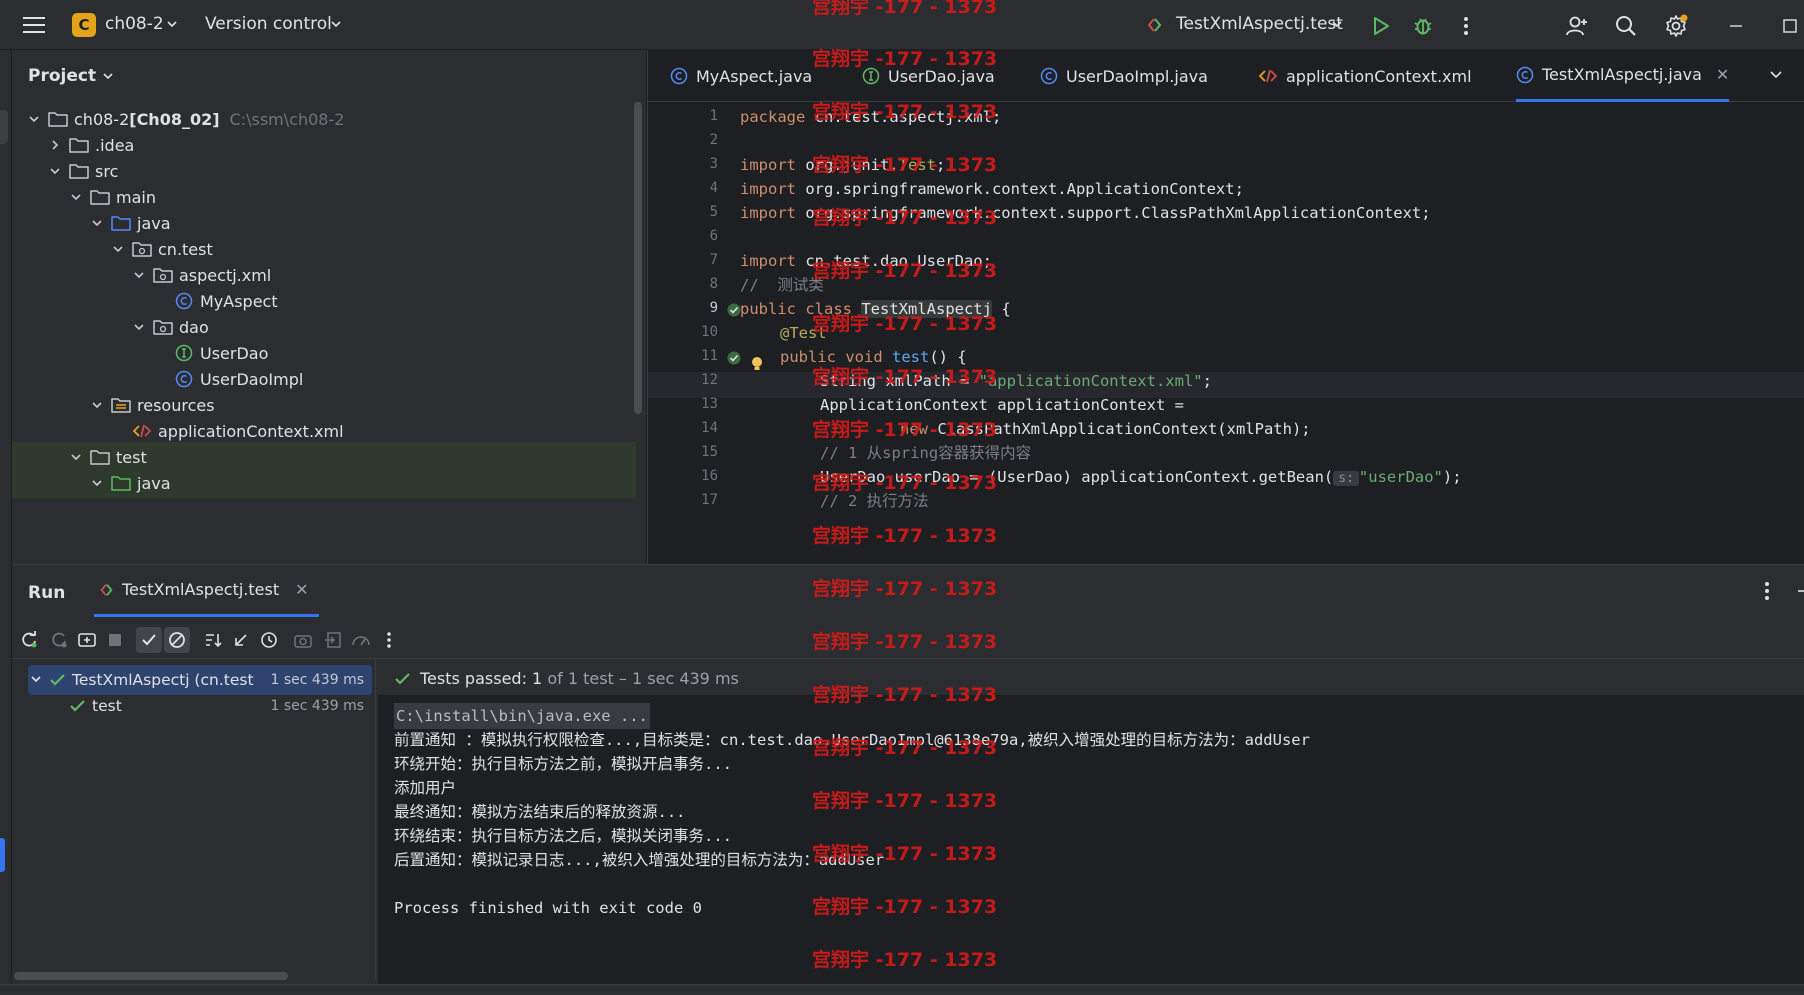  I want to click on code-with-me-icon, so click(1577, 26).